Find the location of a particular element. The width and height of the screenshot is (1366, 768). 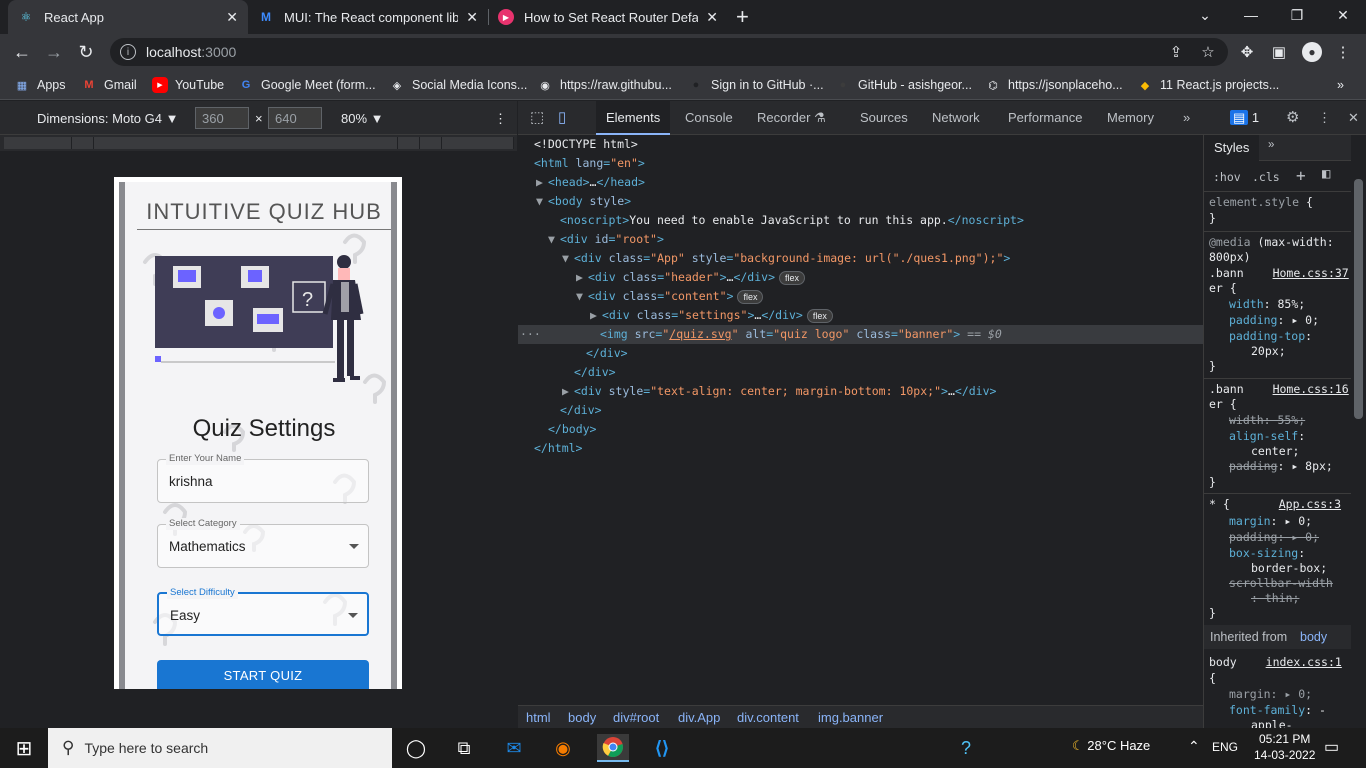

viewport-height-input: 640 is located at coordinates (295, 118).